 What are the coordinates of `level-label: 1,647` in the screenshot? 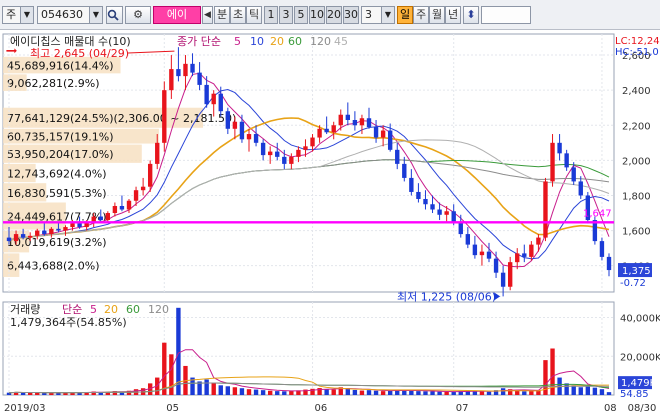 It's located at (597, 213).